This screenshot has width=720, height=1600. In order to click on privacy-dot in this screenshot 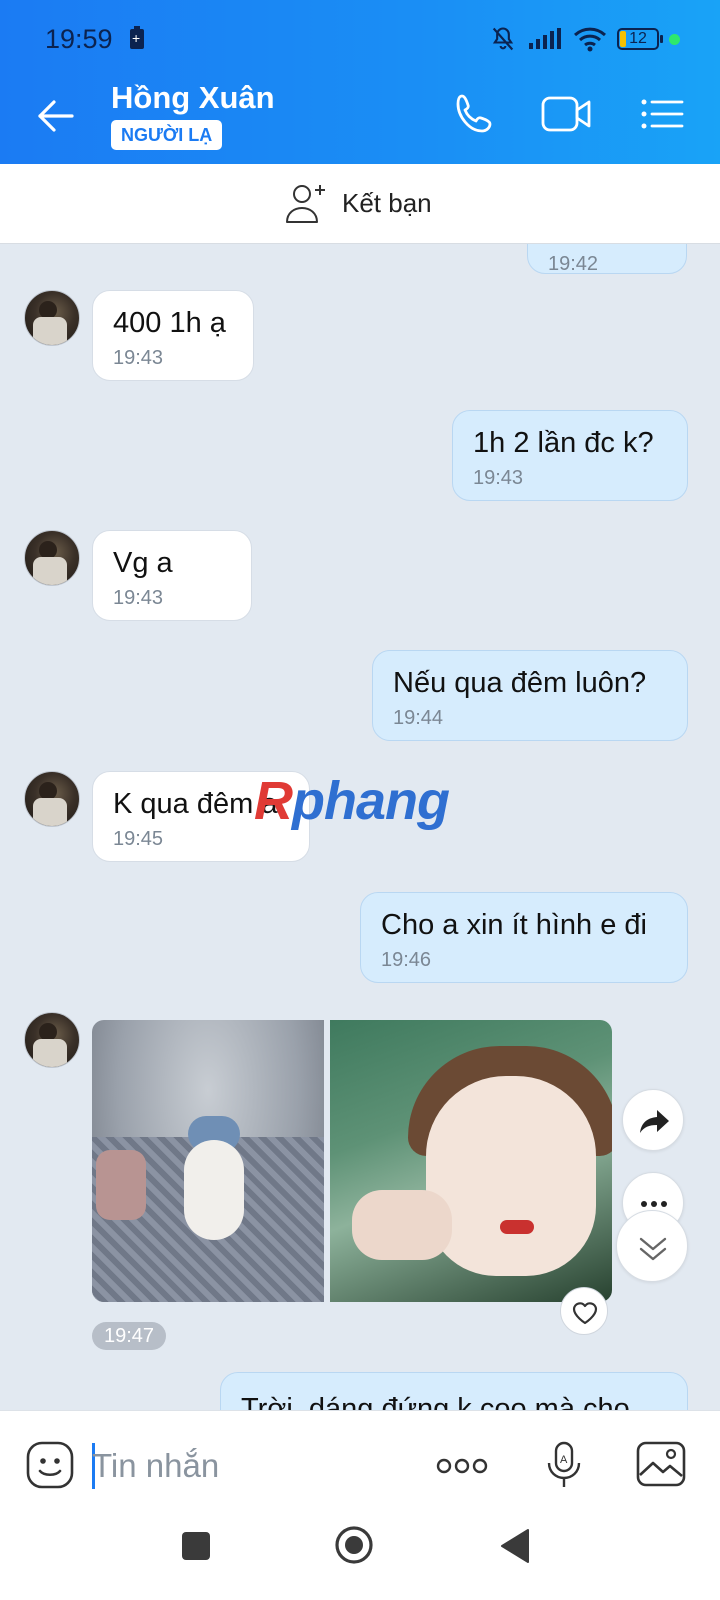, I will do `click(674, 39)`.